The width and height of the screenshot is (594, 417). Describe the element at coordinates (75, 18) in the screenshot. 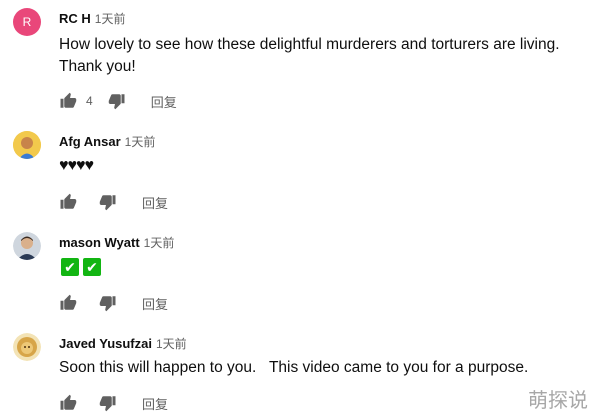

I see `comment-author: RC H` at that location.